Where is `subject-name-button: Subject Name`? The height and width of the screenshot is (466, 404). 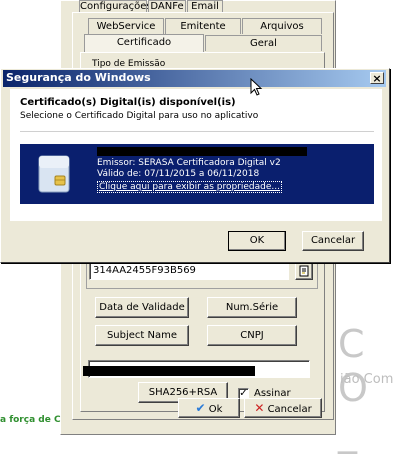 subject-name-button: Subject Name is located at coordinates (142, 335).